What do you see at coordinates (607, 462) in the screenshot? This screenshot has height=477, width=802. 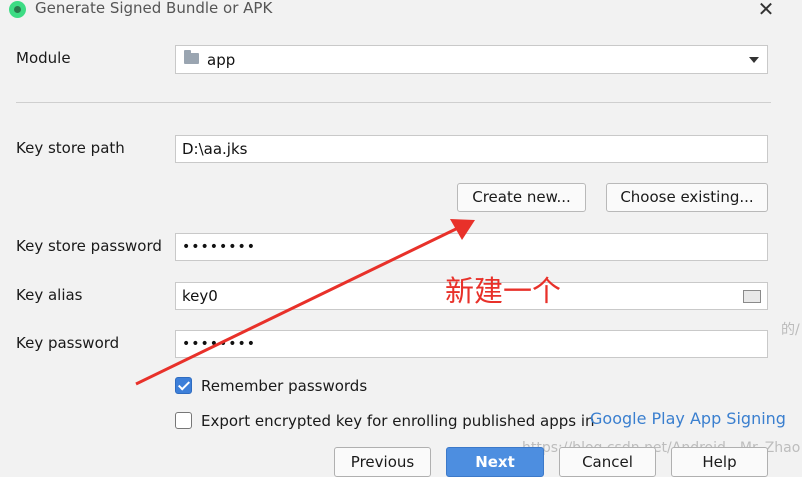 I see `cancel-button: Cancel` at bounding box center [607, 462].